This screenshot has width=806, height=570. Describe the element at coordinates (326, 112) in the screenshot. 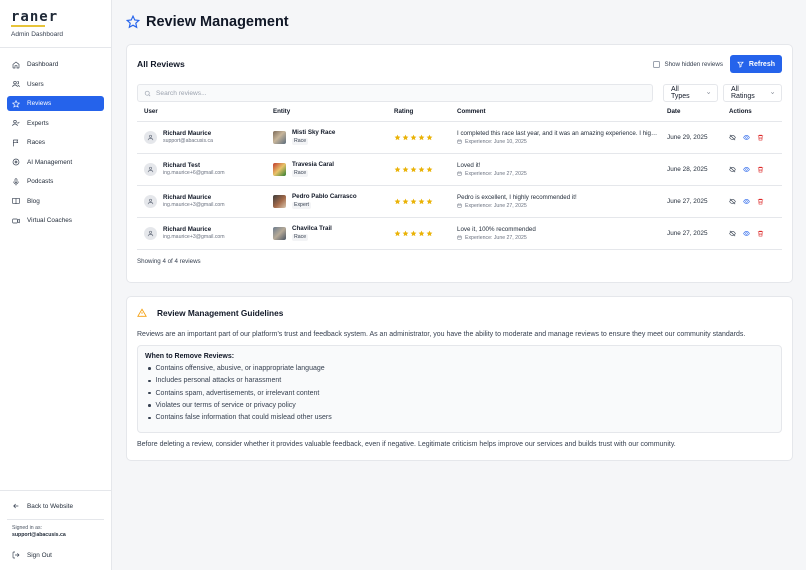

I see `column-header-entity: Entity` at that location.